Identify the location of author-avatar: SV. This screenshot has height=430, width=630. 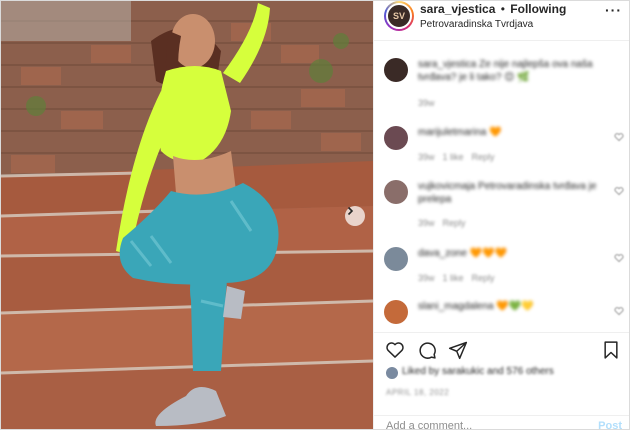
(399, 16).